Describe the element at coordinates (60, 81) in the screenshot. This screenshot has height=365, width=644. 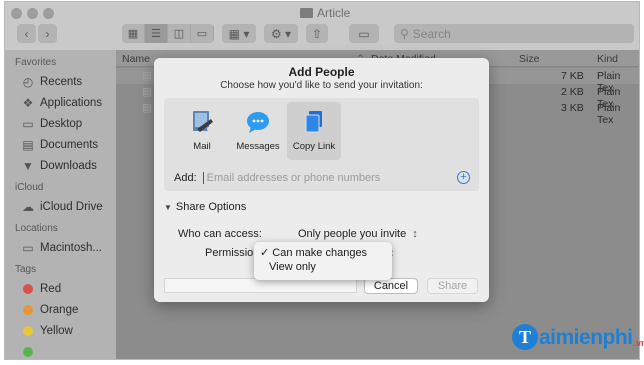
I see `sidebar-item-recents: ◴ Recents` at that location.